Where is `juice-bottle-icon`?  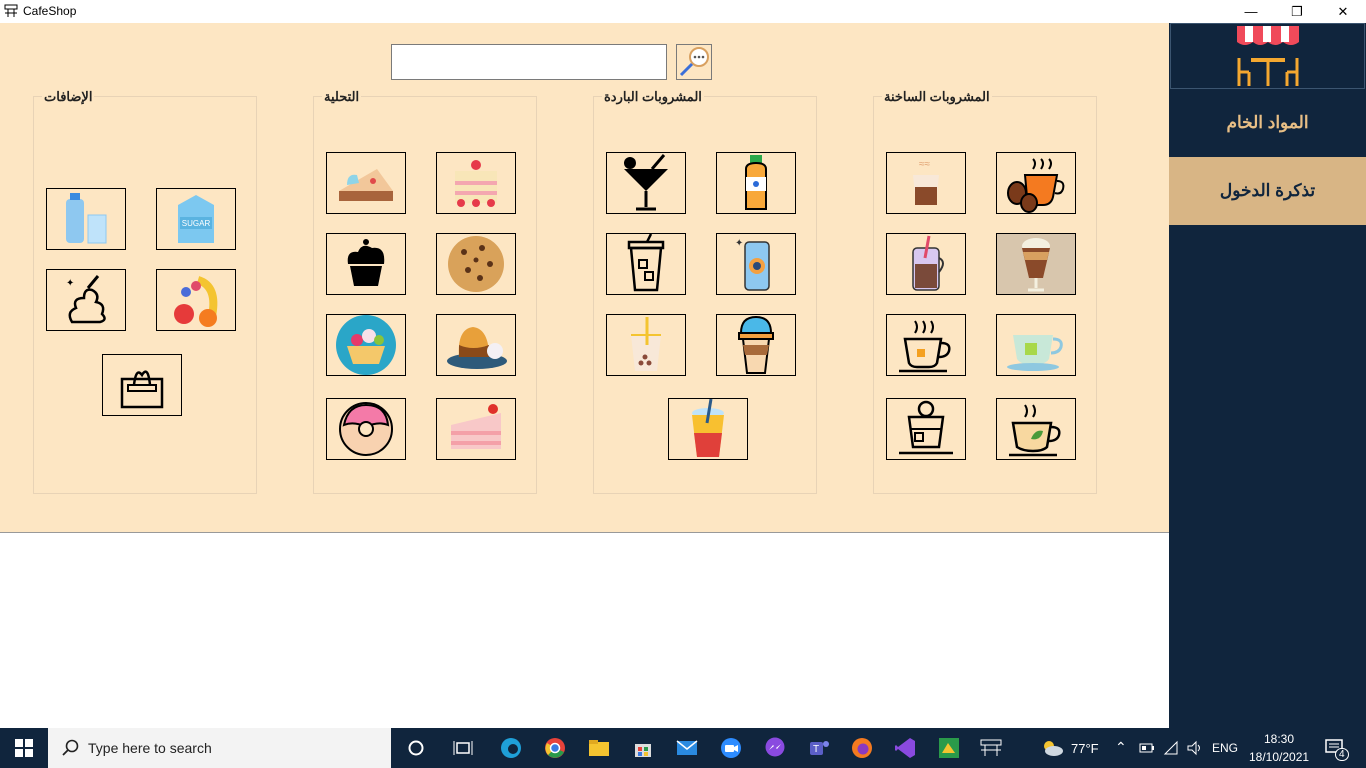 juice-bottle-icon is located at coordinates (756, 182).